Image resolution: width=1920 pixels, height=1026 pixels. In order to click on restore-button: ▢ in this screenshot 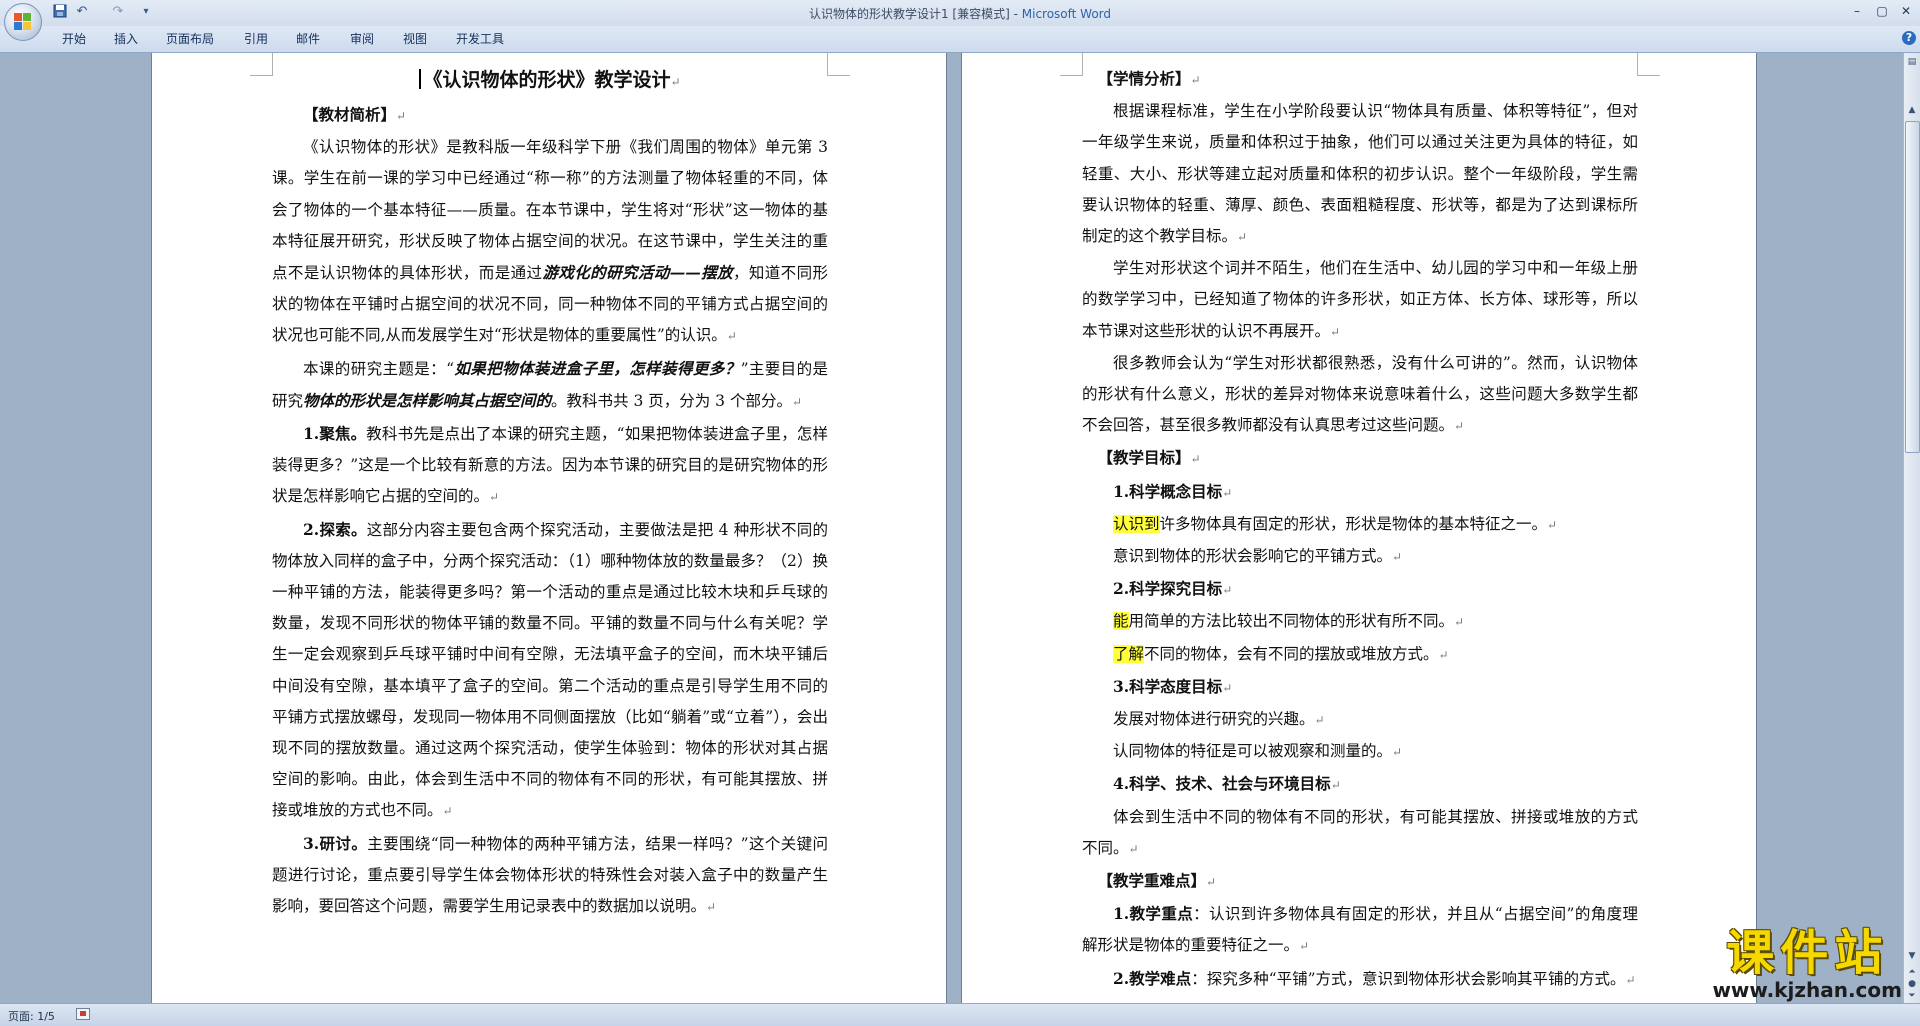, I will do `click(1882, 11)`.